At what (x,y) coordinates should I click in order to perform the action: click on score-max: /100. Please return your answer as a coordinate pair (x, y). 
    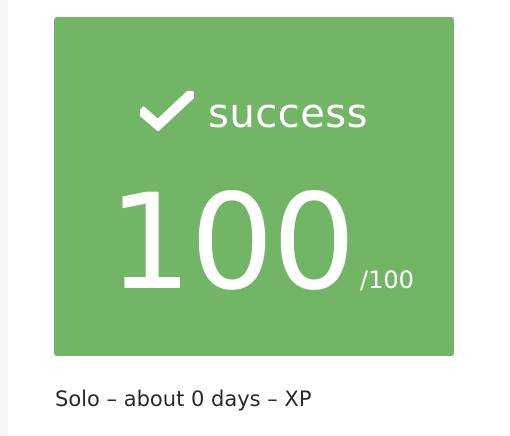
    Looking at the image, I should click on (387, 280).